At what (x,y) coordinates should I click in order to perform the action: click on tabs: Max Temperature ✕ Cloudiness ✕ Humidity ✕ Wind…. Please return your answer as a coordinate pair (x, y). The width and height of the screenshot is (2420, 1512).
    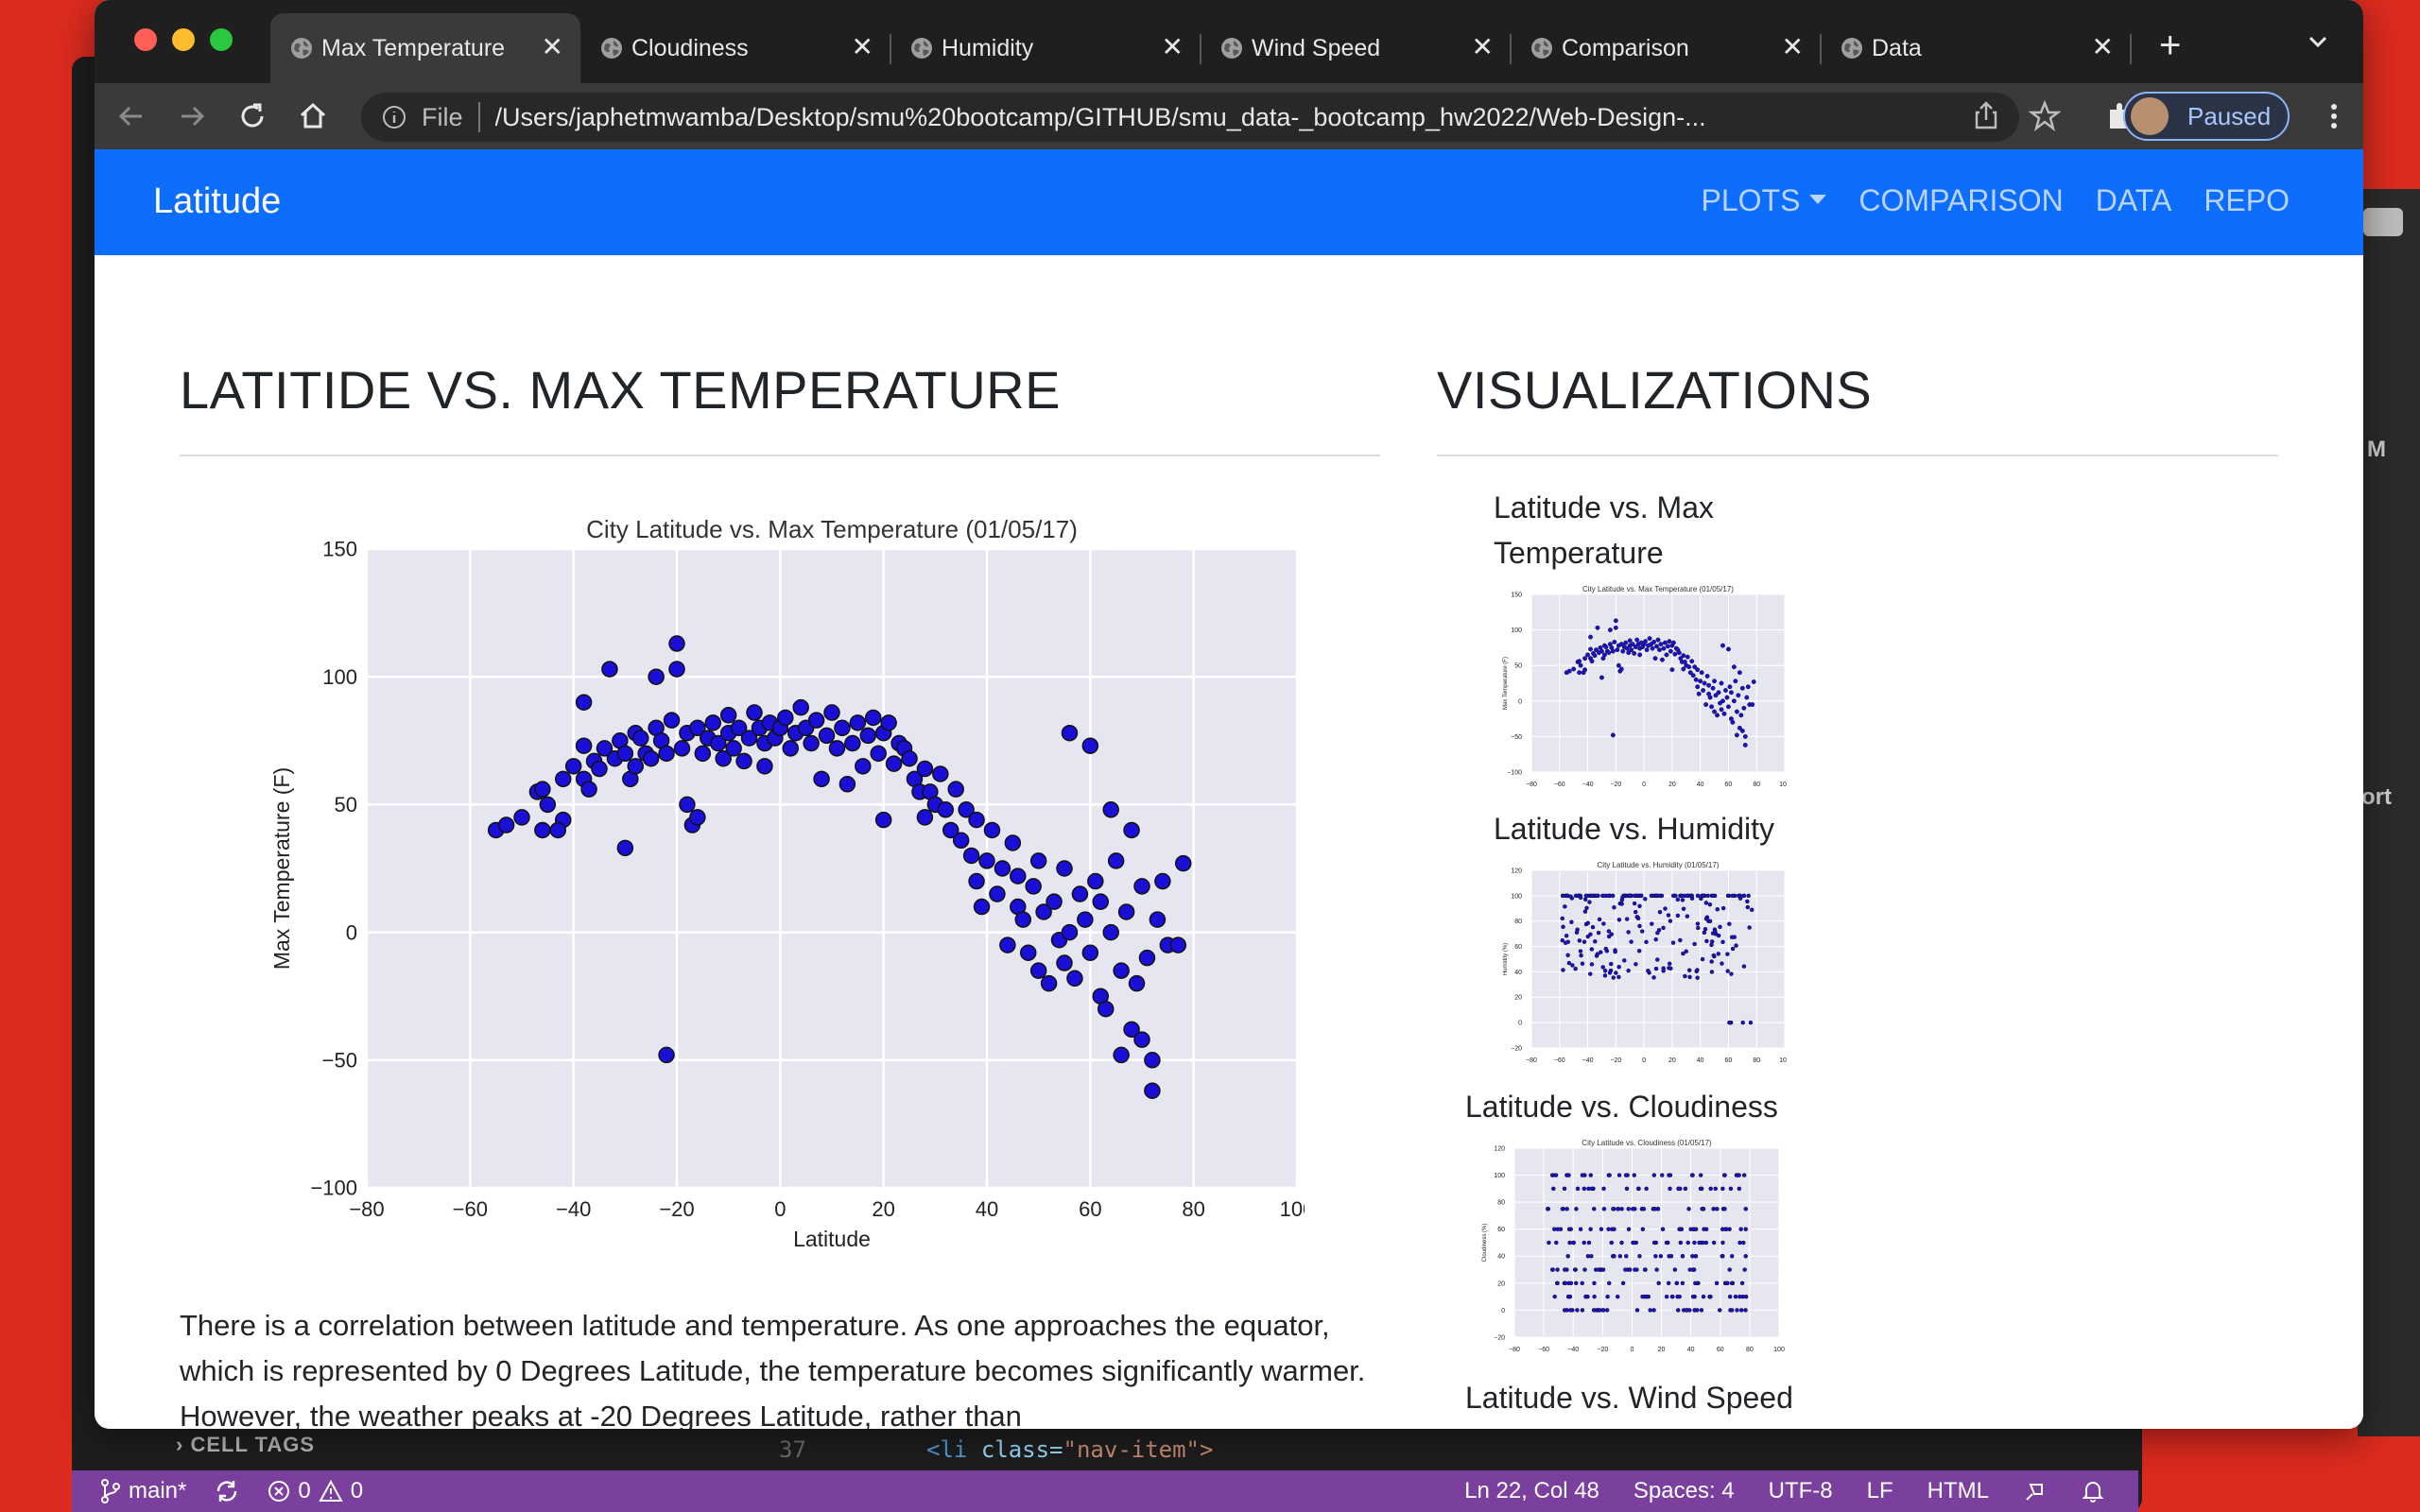
    Looking at the image, I should click on (1201, 48).